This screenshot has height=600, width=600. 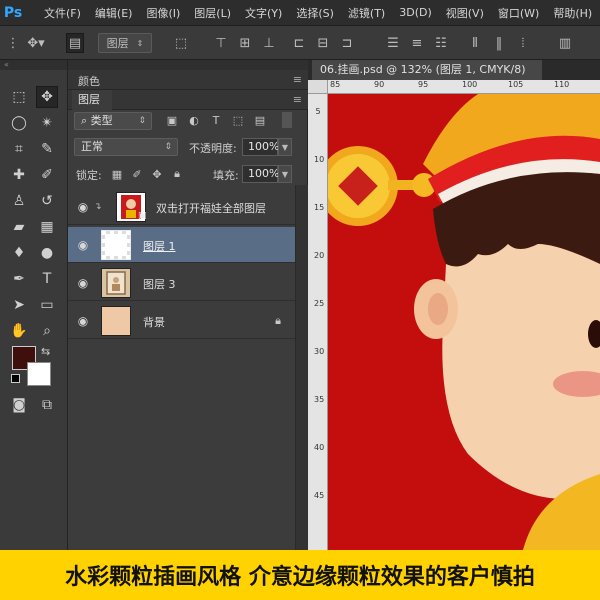 I want to click on healing-brush-tool-icon: ✚, so click(x=19, y=175).